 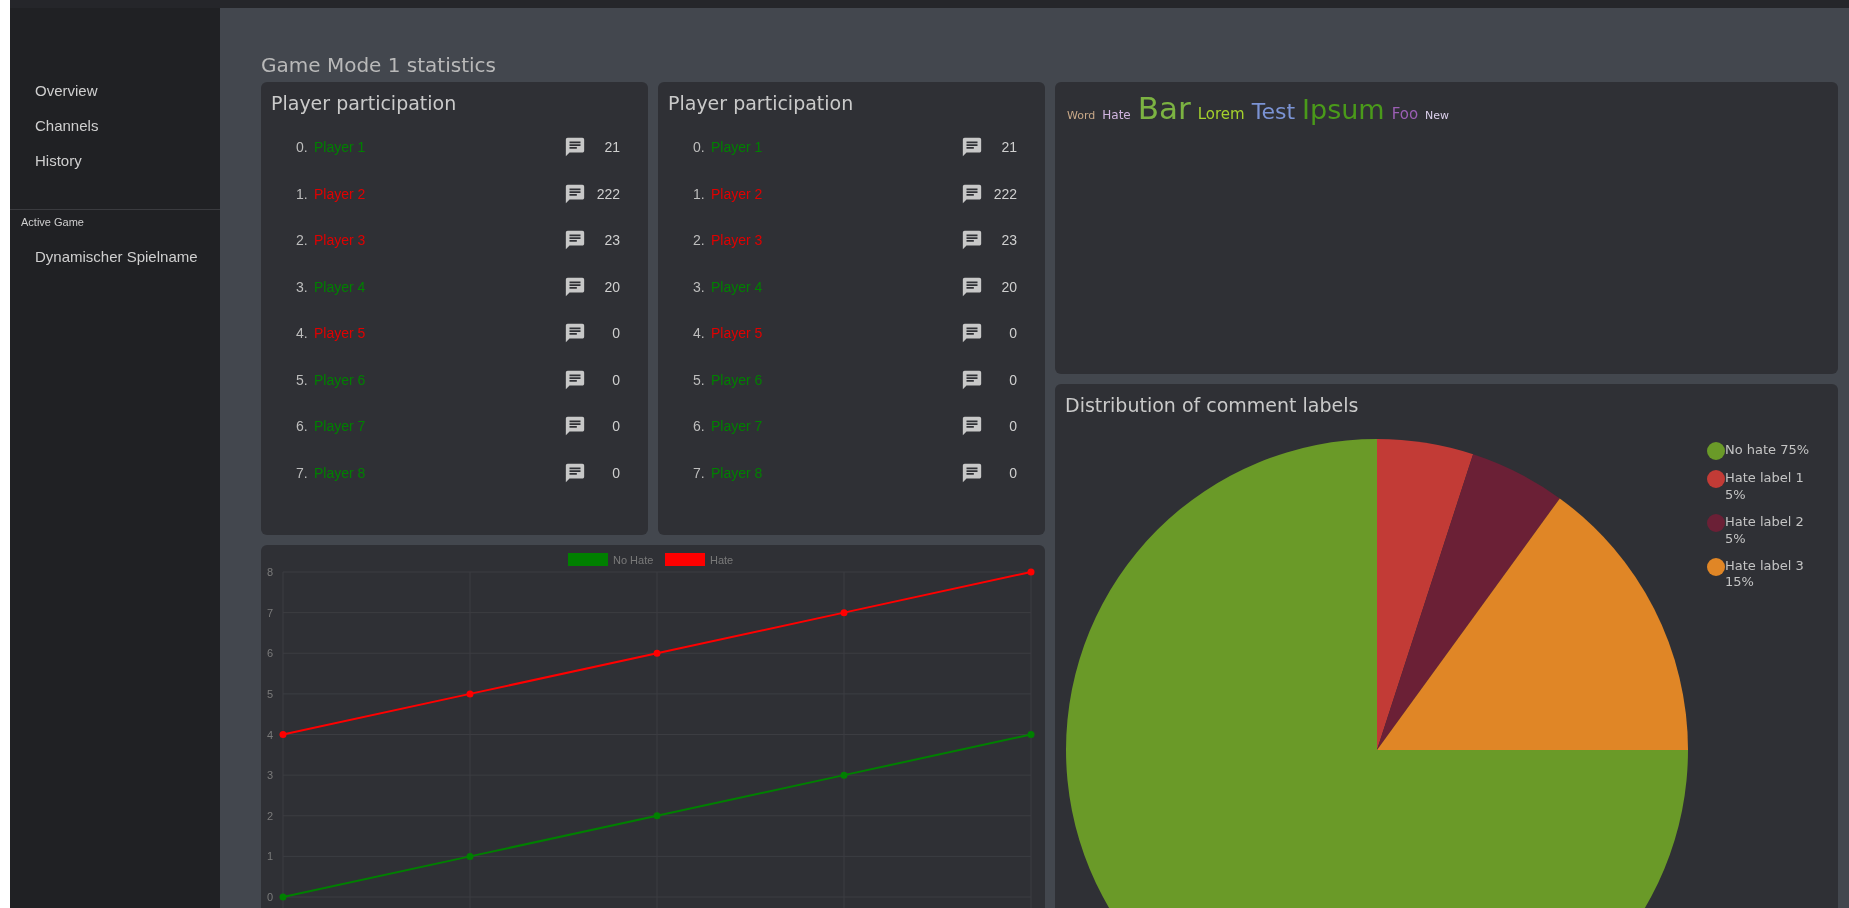 What do you see at coordinates (1765, 530) in the screenshot?
I see `legend-label: Hate label 2 5%` at bounding box center [1765, 530].